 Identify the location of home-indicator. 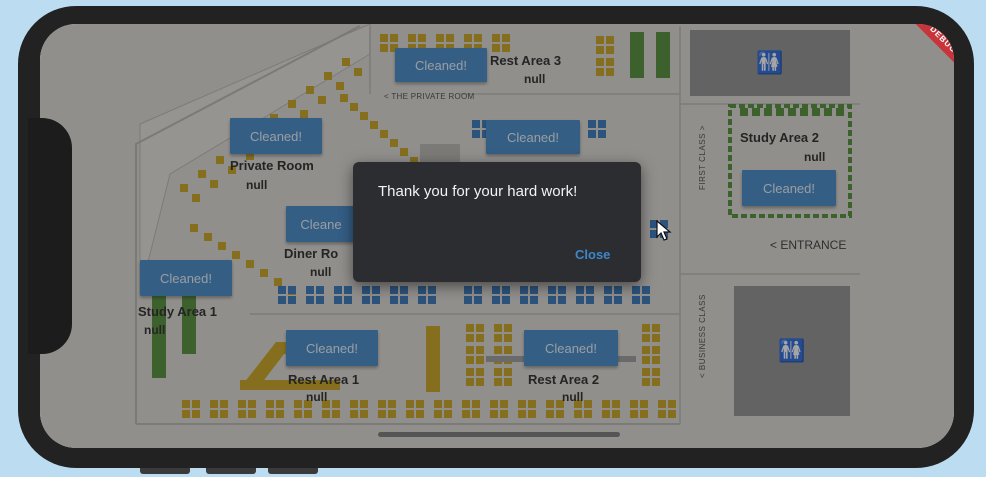
(499, 434).